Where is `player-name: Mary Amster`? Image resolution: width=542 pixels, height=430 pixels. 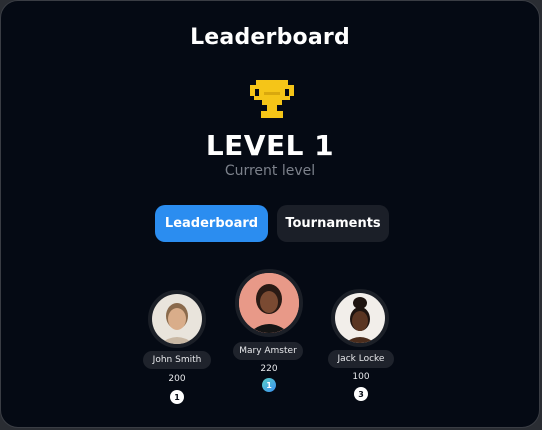 player-name: Mary Amster is located at coordinates (268, 351).